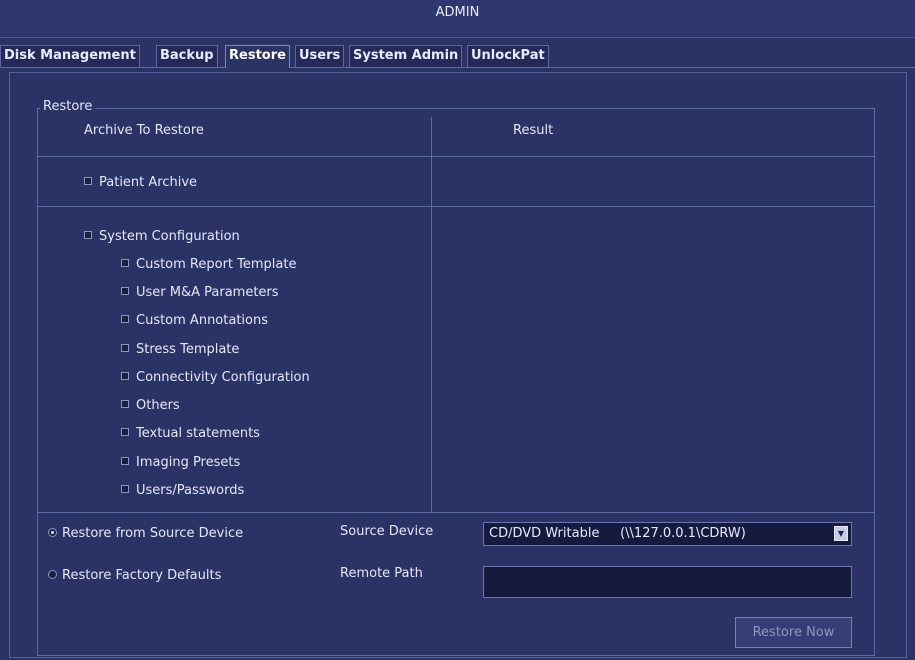  Describe the element at coordinates (158, 405) in the screenshot. I see `checkbox-label: Others` at that location.